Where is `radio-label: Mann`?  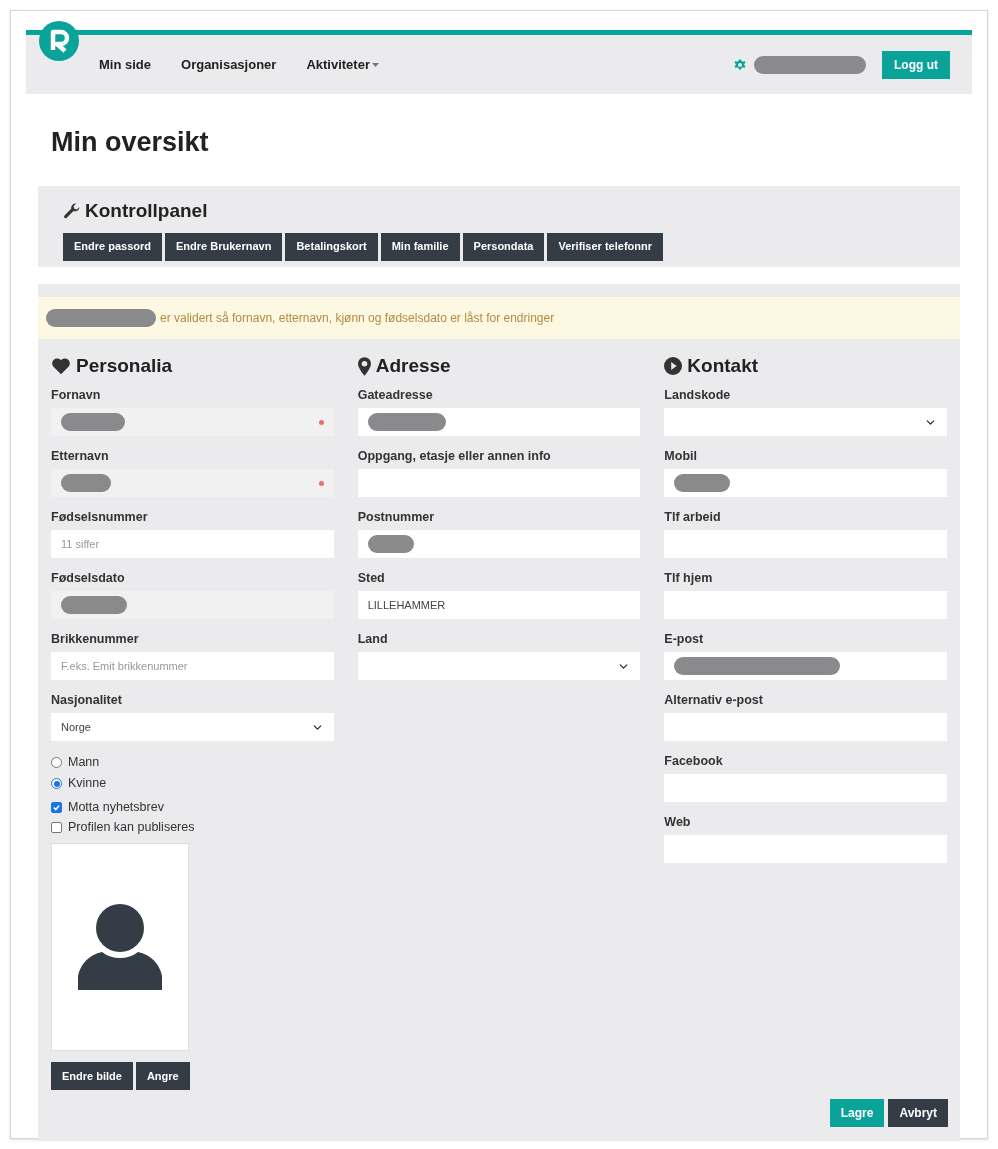
radio-label: Mann is located at coordinates (84, 763).